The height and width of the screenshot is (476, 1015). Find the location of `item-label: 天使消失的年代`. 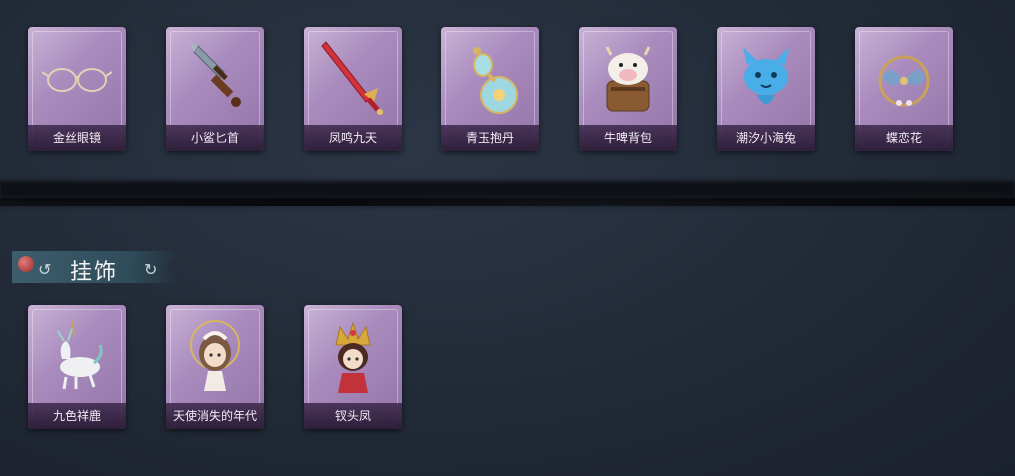

item-label: 天使消失的年代 is located at coordinates (215, 416).